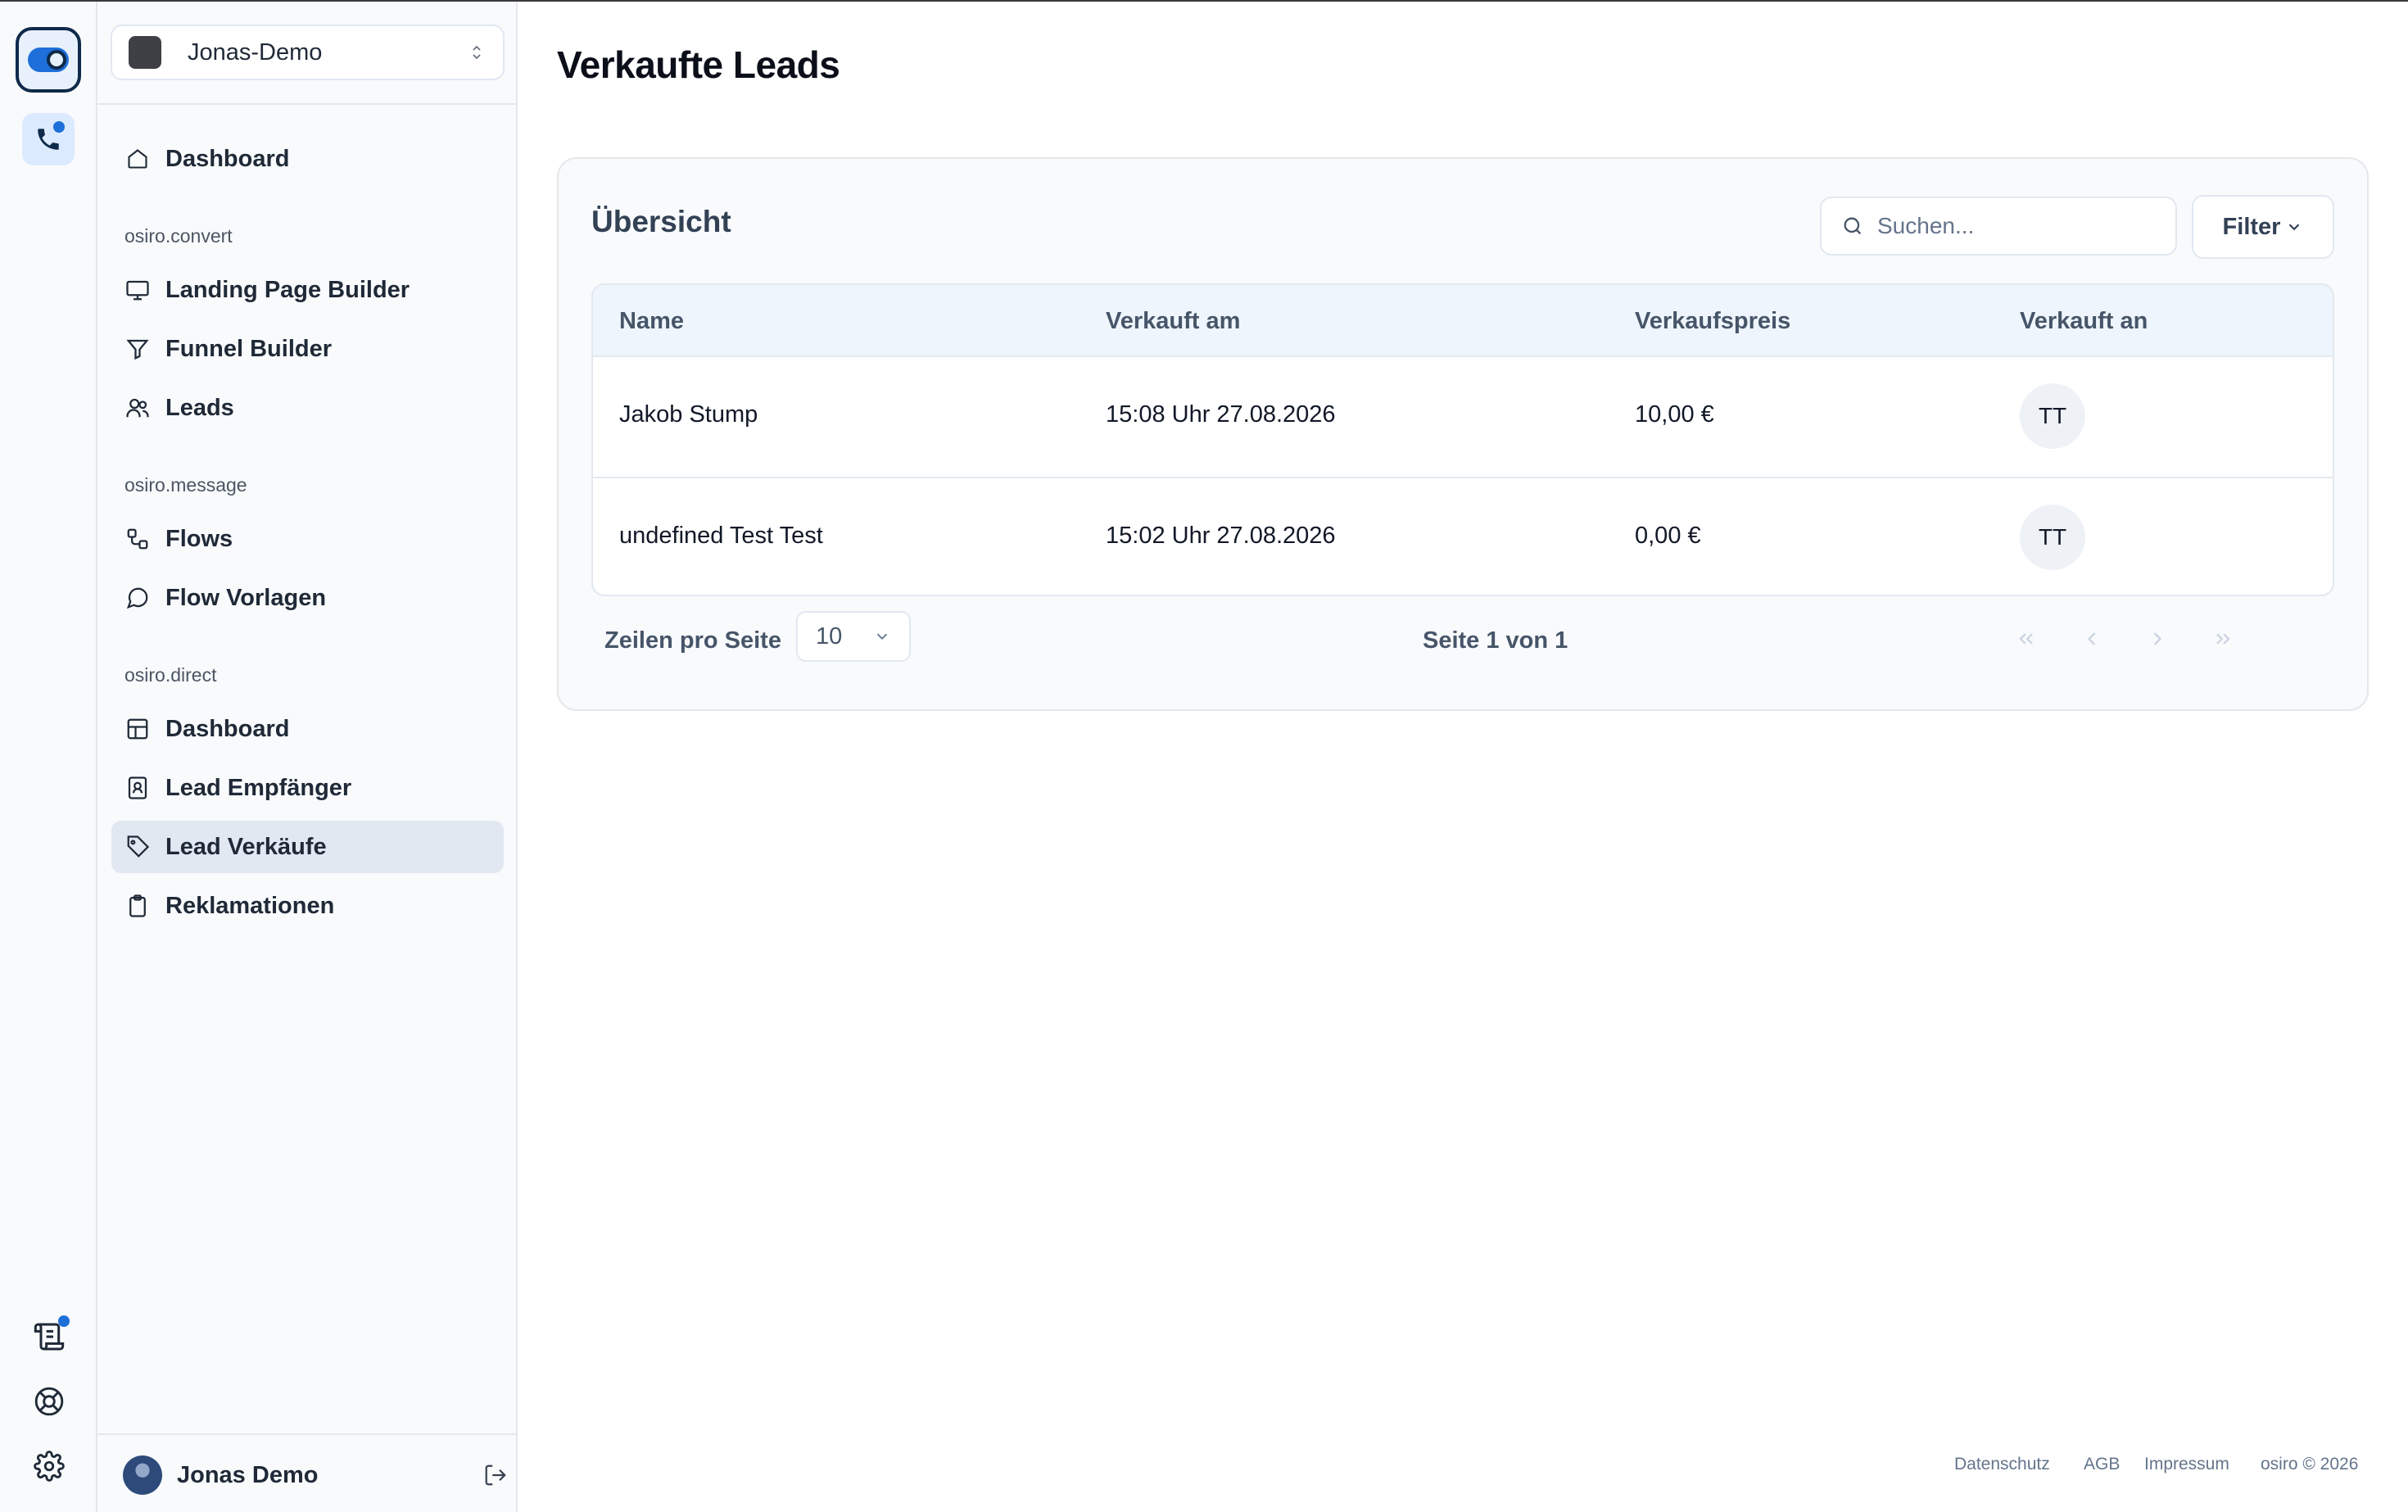  Describe the element at coordinates (2084, 321) in the screenshot. I see `column-header-buyer: Verkauft an` at that location.